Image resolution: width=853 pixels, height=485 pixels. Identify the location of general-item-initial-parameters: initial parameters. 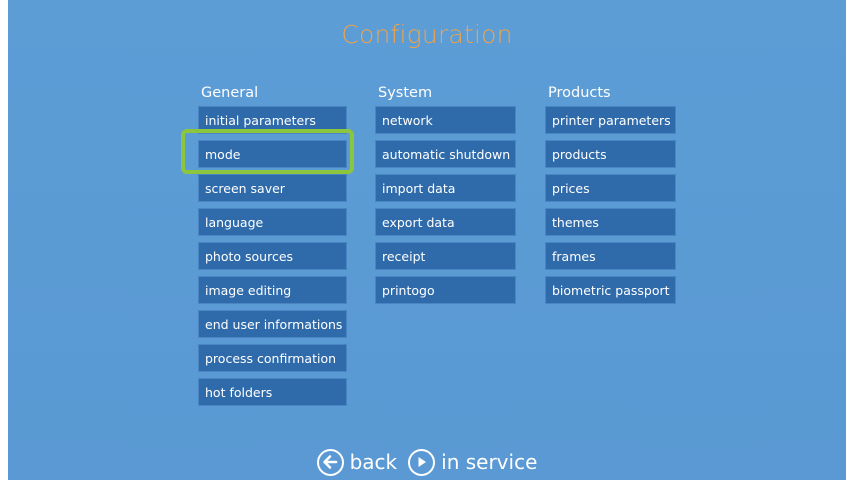
(272, 120).